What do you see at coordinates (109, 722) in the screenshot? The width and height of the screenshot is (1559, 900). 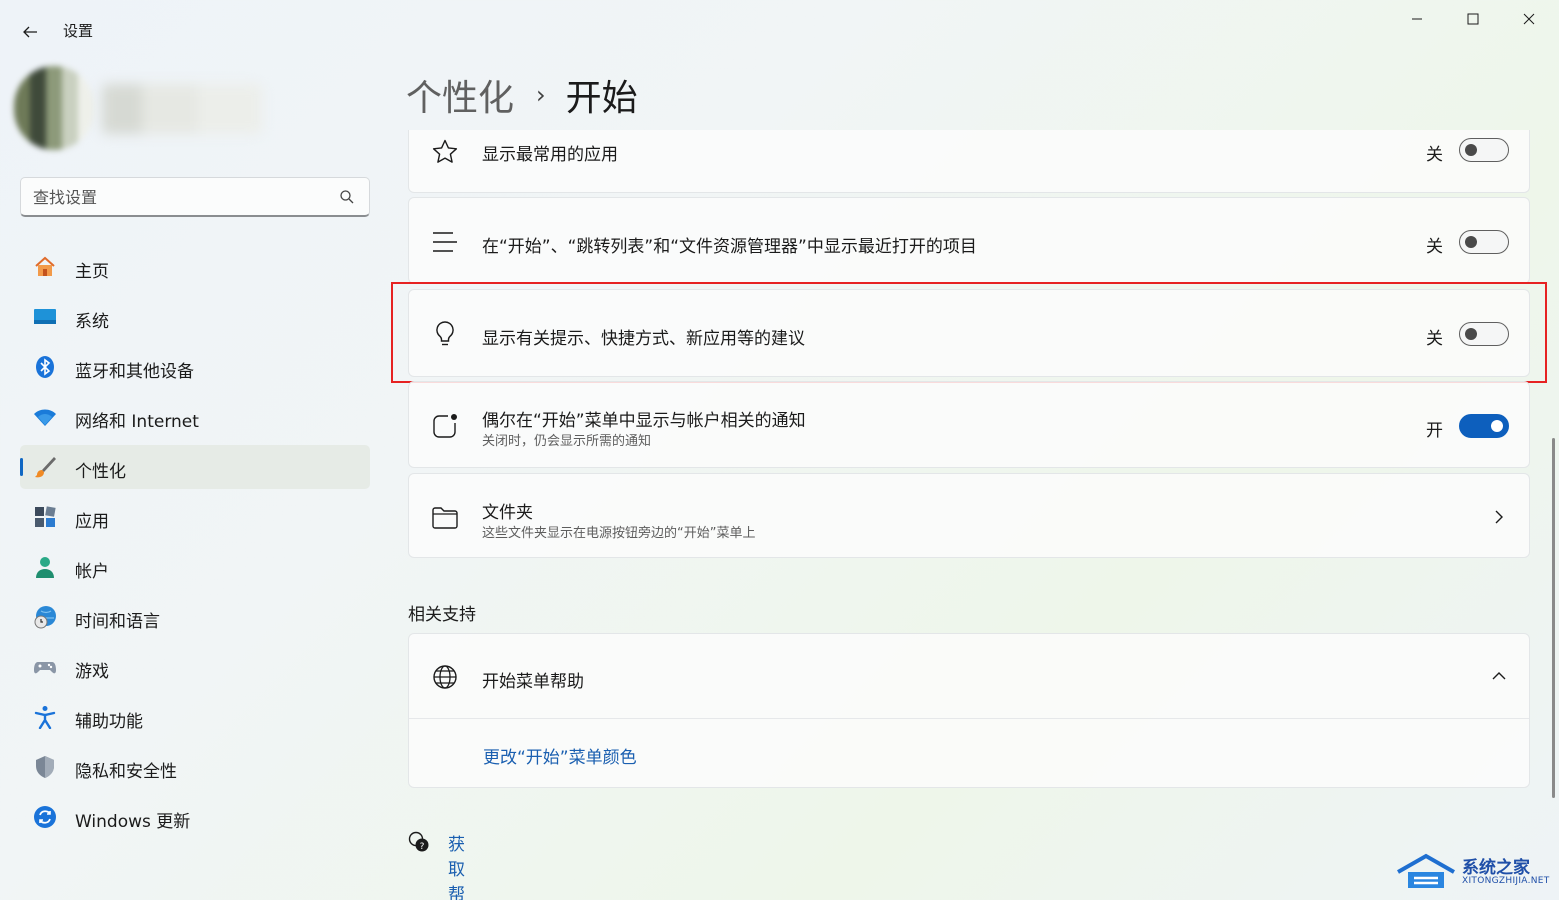 I see `sidebar-item-label: 辅助功能` at bounding box center [109, 722].